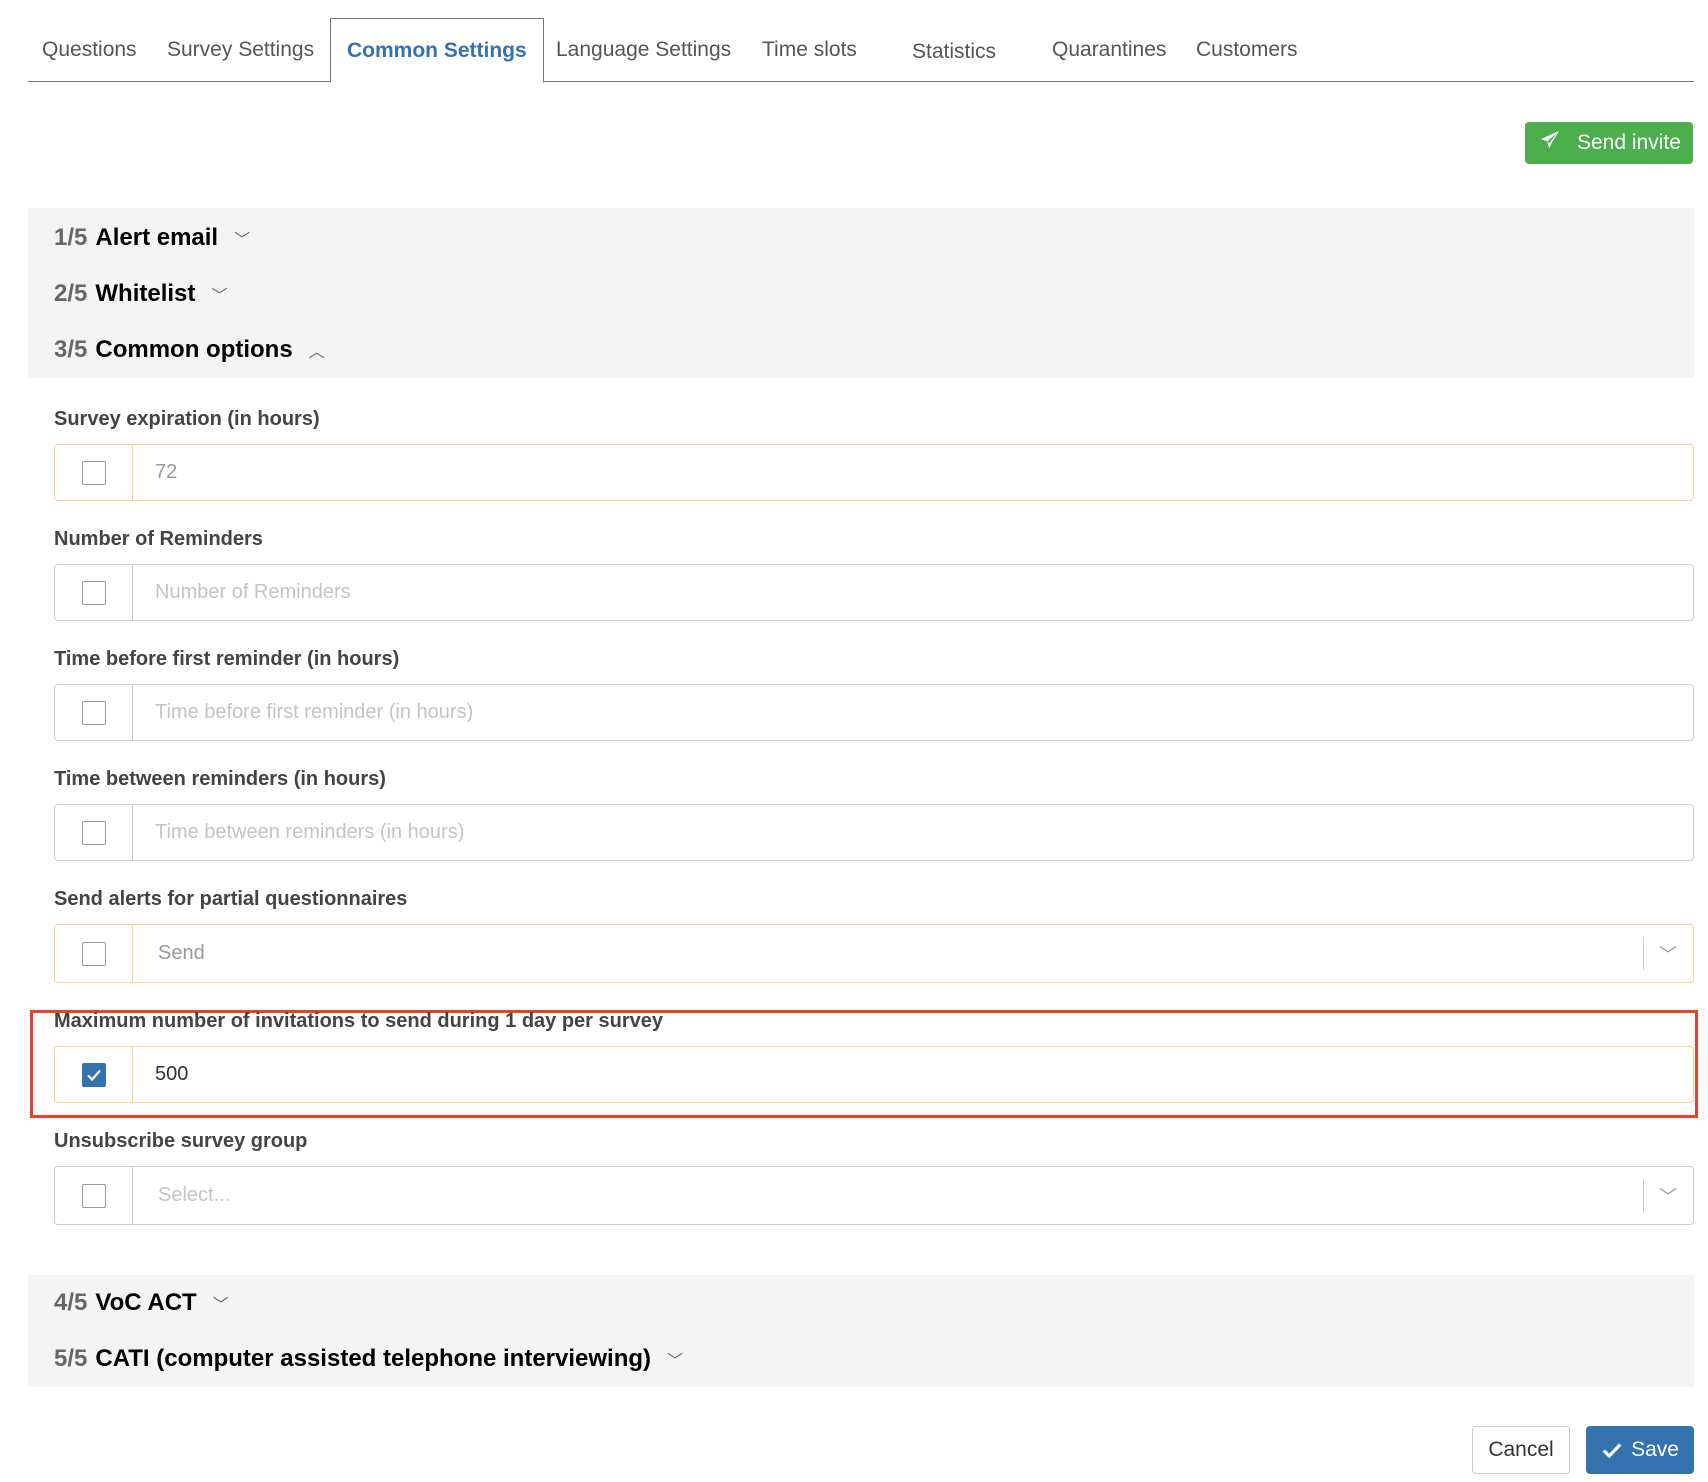 Image resolution: width=1708 pixels, height=1482 pixels. Describe the element at coordinates (146, 1302) in the screenshot. I see `section-title: VoC ACT` at that location.